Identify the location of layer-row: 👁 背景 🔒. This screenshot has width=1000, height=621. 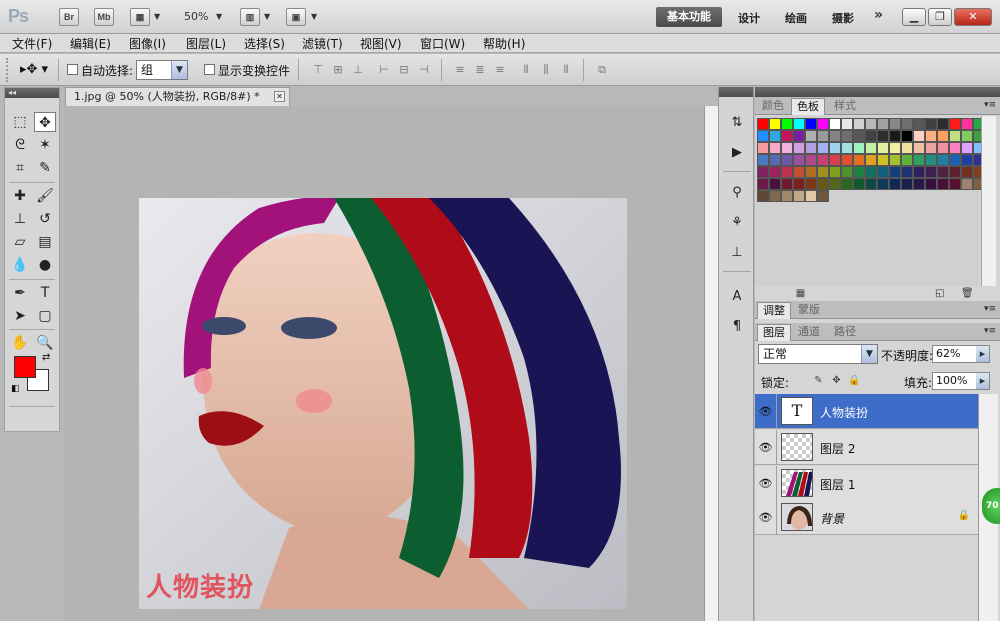
(866, 517).